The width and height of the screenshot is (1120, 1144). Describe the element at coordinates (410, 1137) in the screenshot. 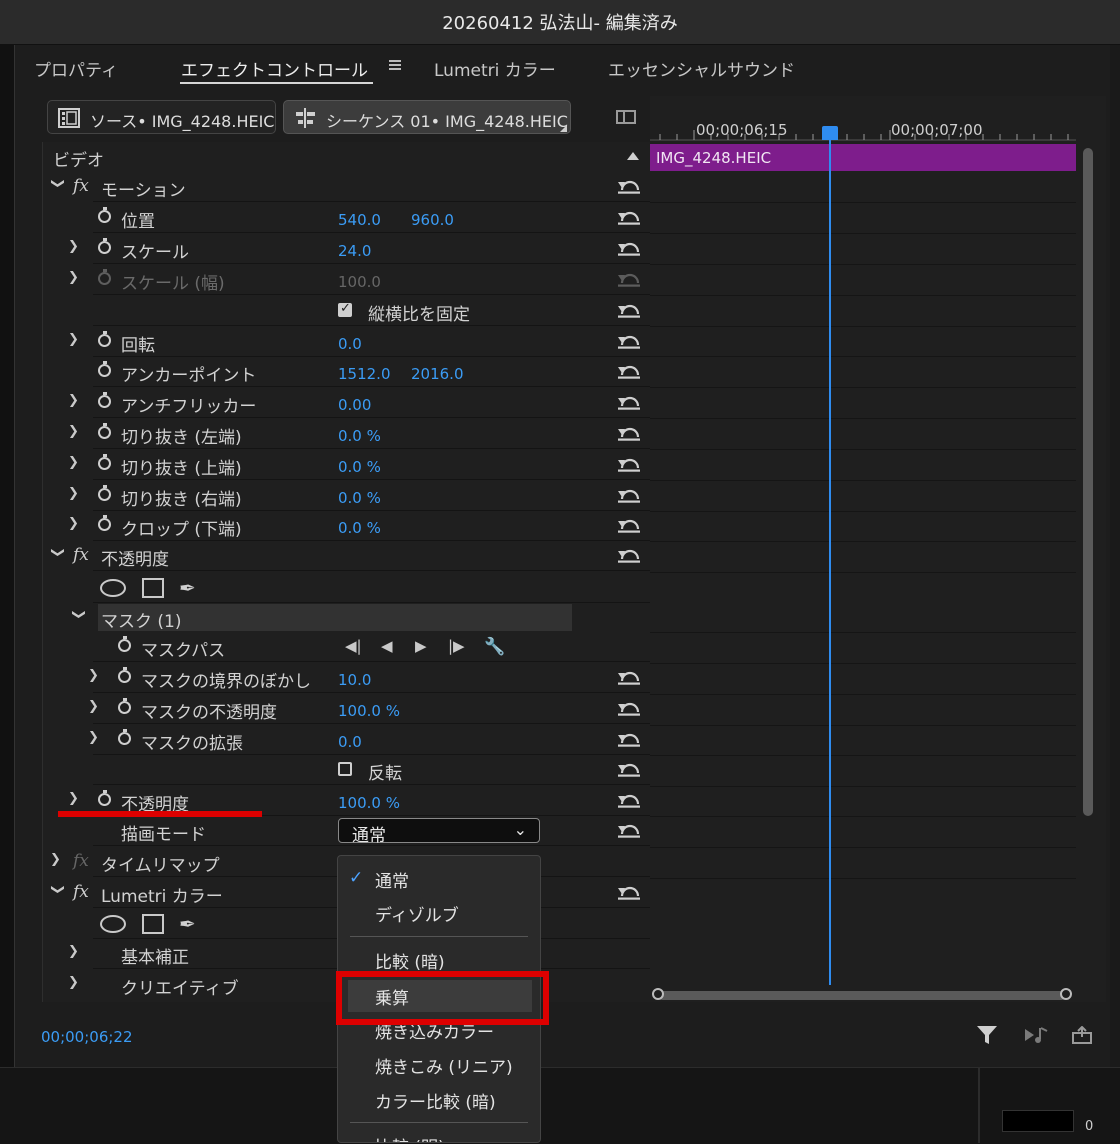

I see `dropdown-item: 比較 (明)` at that location.